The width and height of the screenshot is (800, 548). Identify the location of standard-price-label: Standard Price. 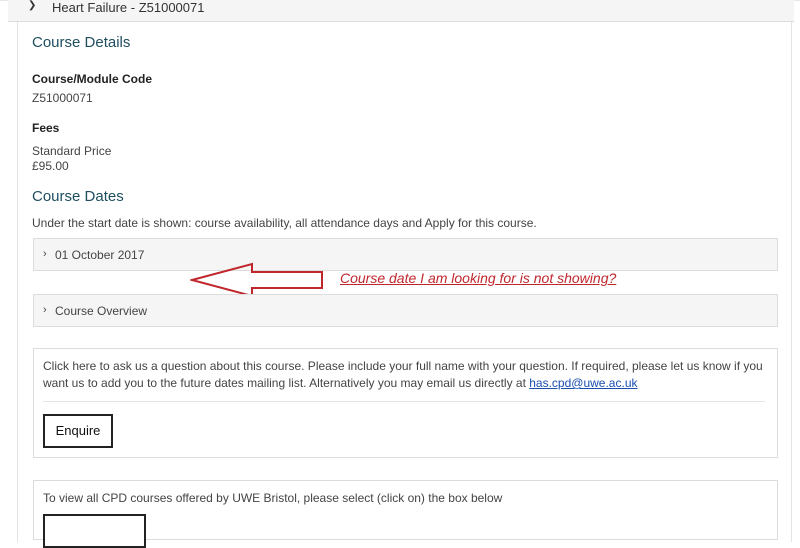
(72, 151).